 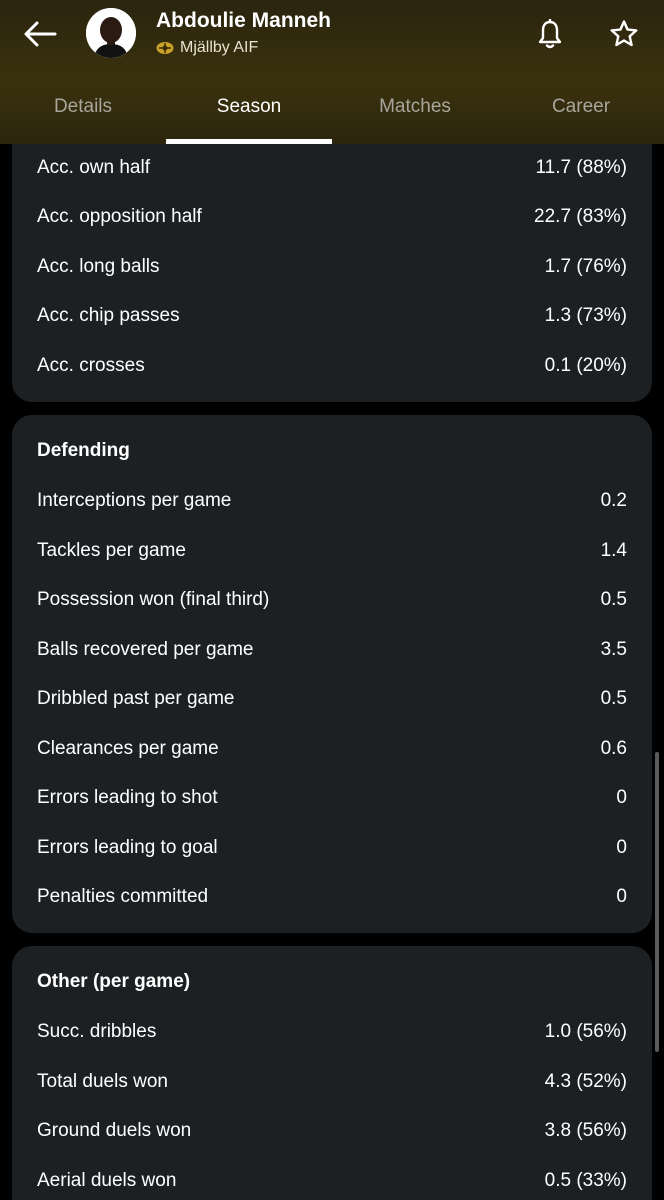 What do you see at coordinates (332, 1081) in the screenshot?
I see `stat-row: Total duels won 4.3 (52%)` at bounding box center [332, 1081].